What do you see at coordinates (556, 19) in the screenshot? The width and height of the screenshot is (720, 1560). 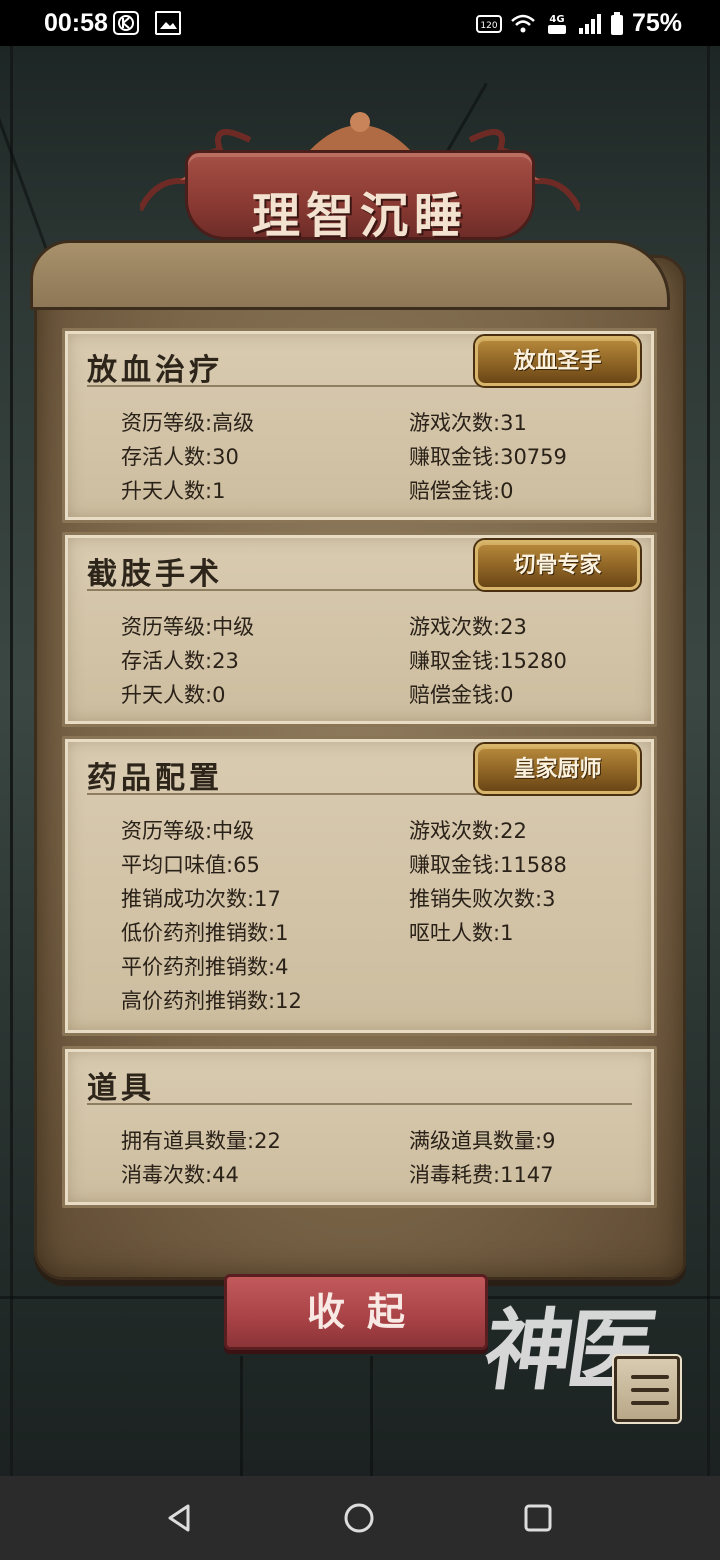 I see `svg-text: 4G` at bounding box center [556, 19].